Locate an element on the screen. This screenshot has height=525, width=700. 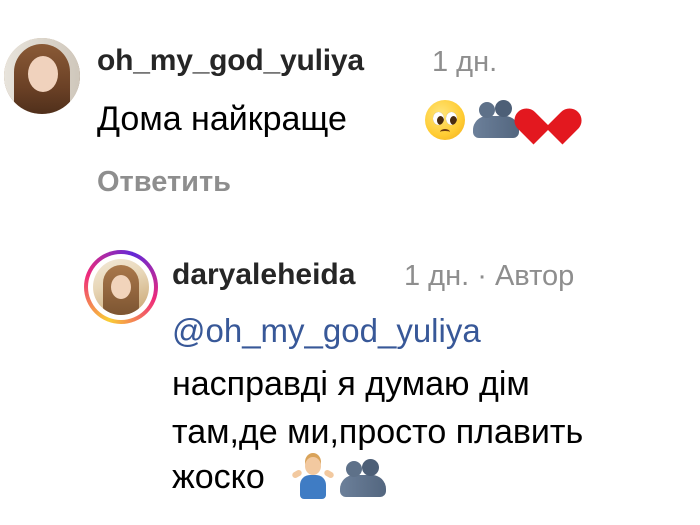
reply-emojis is located at coordinates (338, 479).